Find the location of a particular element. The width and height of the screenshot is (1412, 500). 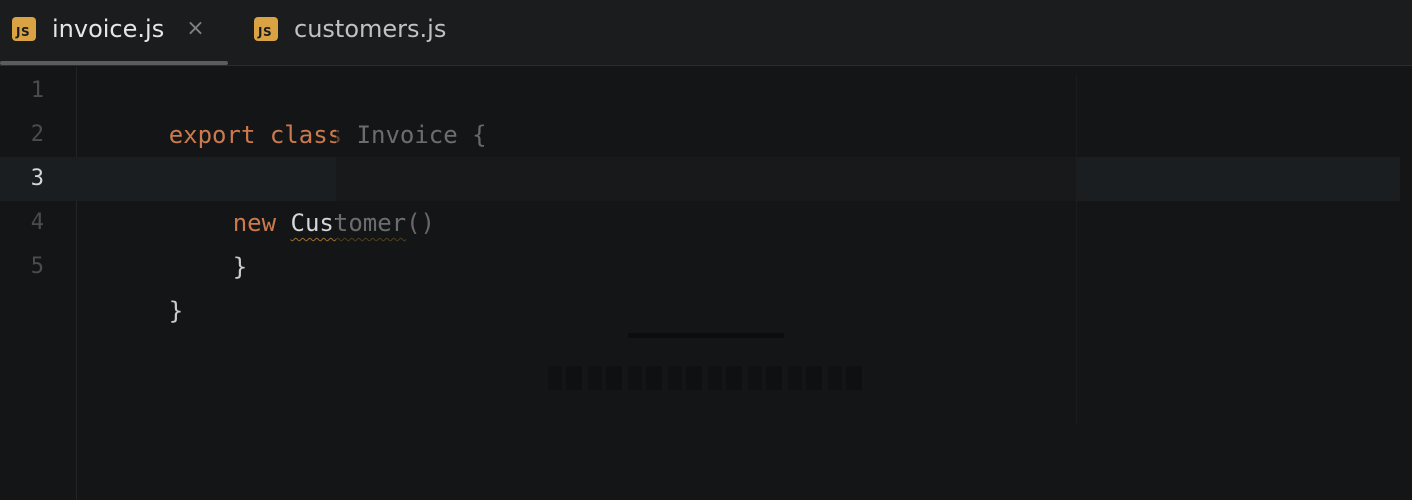

active-tab-indicator is located at coordinates (114, 63).